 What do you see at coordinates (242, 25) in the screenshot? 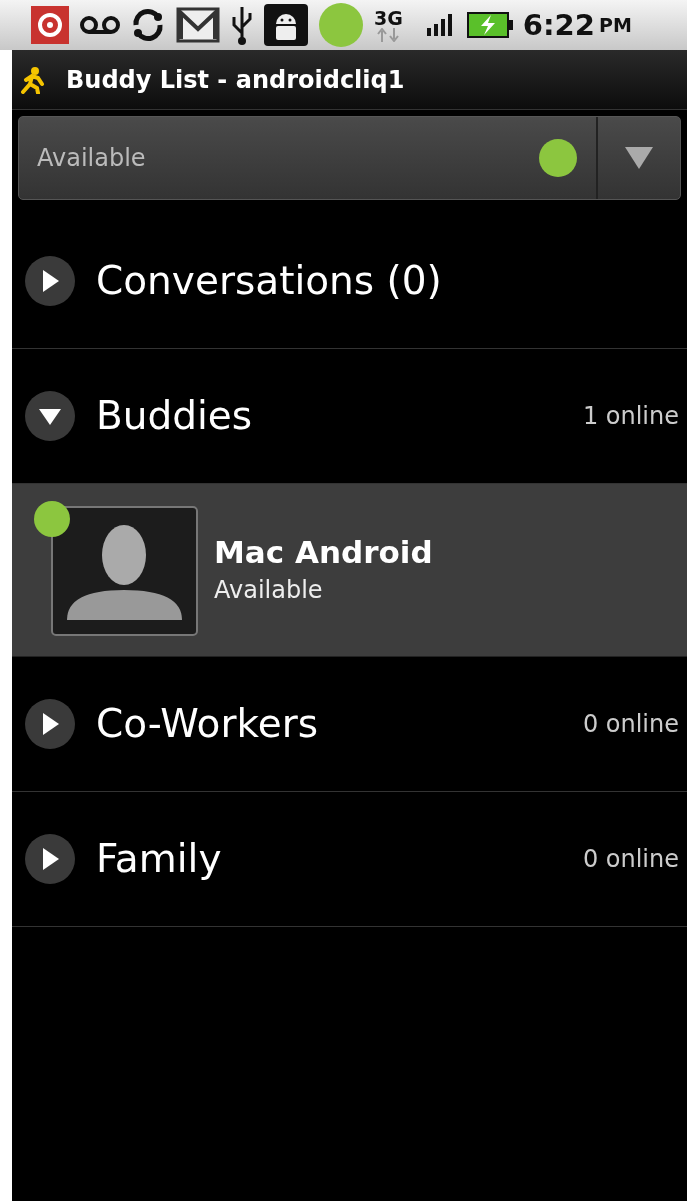
I see `usb-icon` at bounding box center [242, 25].